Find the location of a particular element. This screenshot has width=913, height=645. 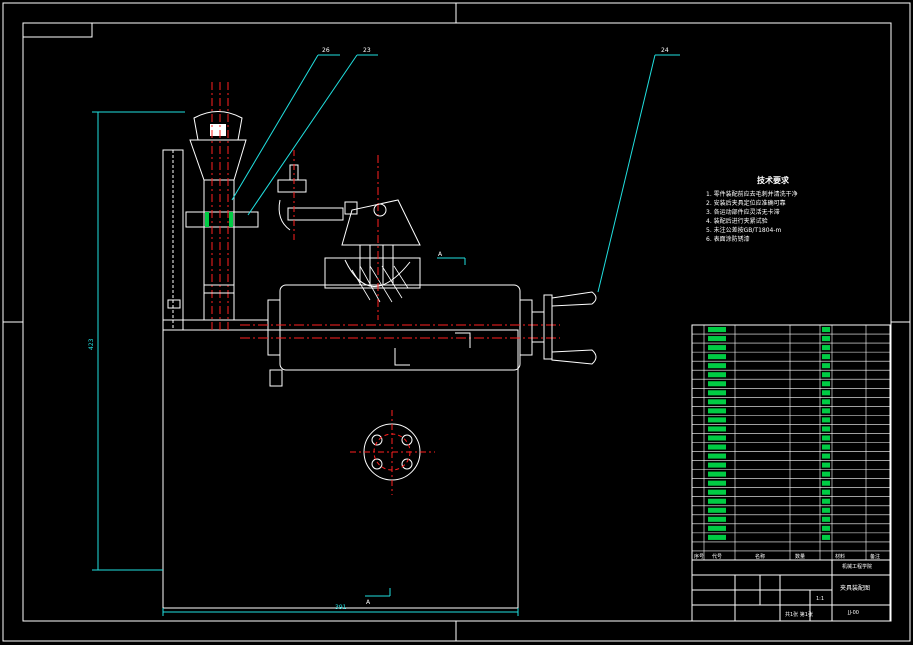

code-box is located at coordinates (57, 30).